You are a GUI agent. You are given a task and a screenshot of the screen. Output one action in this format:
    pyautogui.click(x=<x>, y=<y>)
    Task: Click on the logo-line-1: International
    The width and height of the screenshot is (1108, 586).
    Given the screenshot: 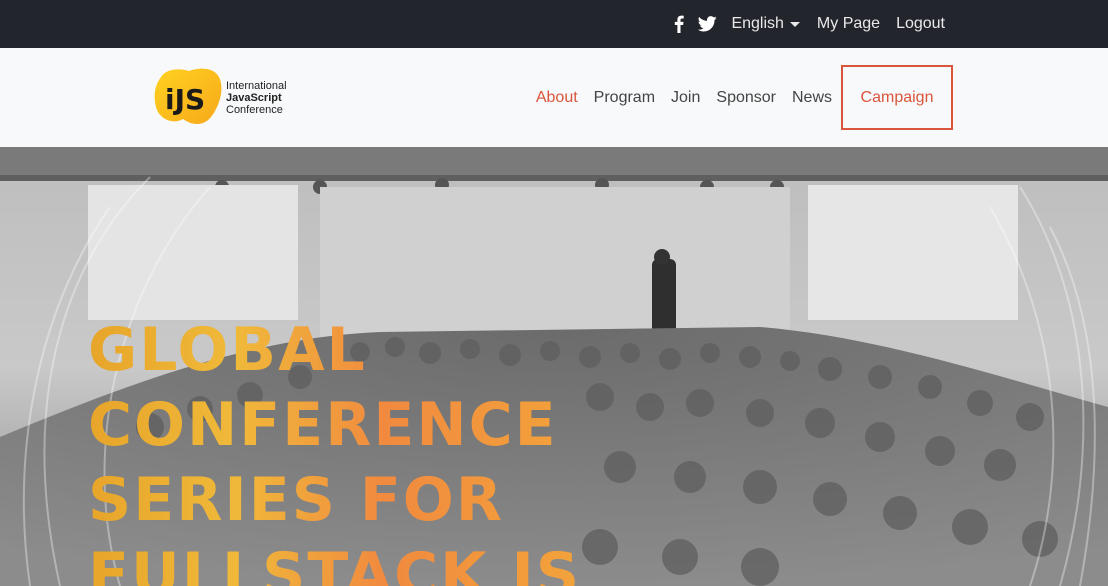 What is the action you would take?
    pyautogui.click(x=256, y=86)
    